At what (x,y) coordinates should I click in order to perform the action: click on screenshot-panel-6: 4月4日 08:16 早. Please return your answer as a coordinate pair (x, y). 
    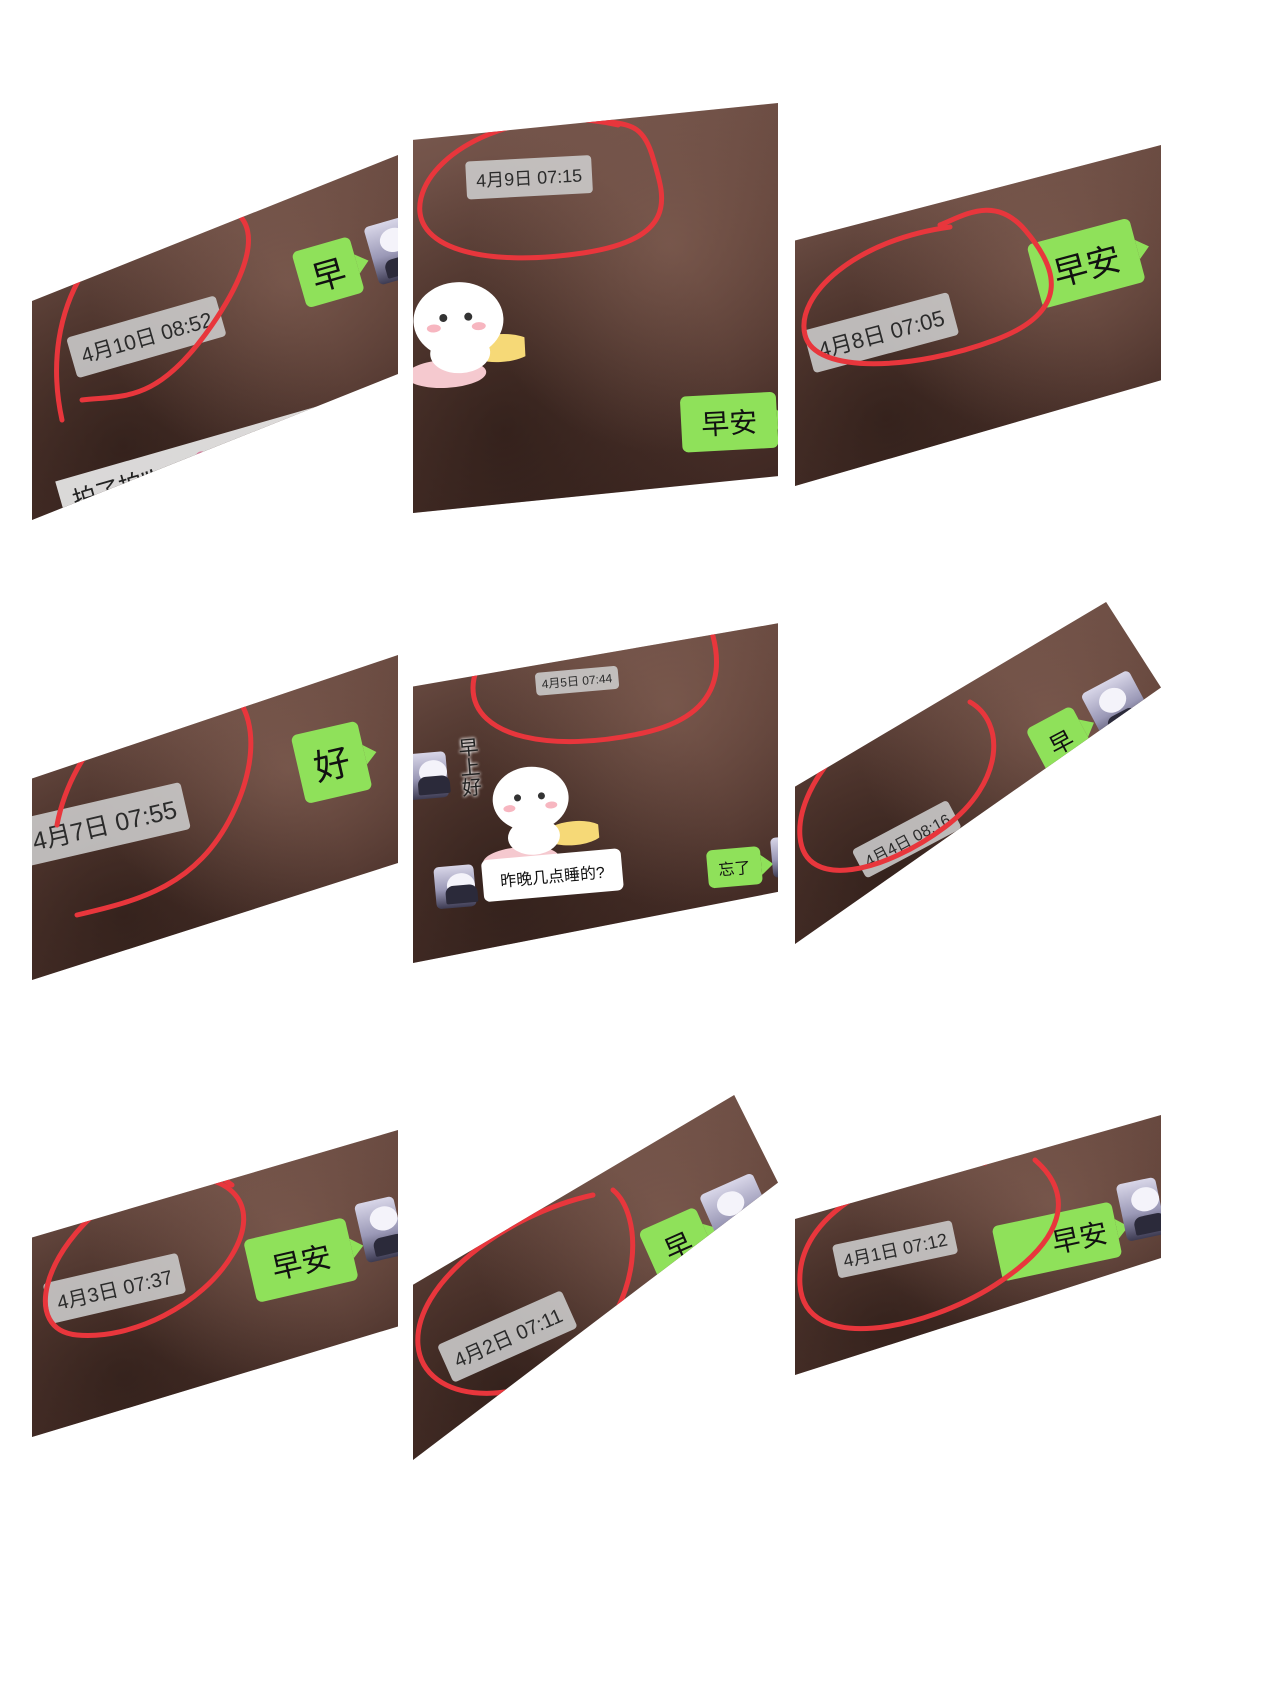
    Looking at the image, I should click on (978, 773).